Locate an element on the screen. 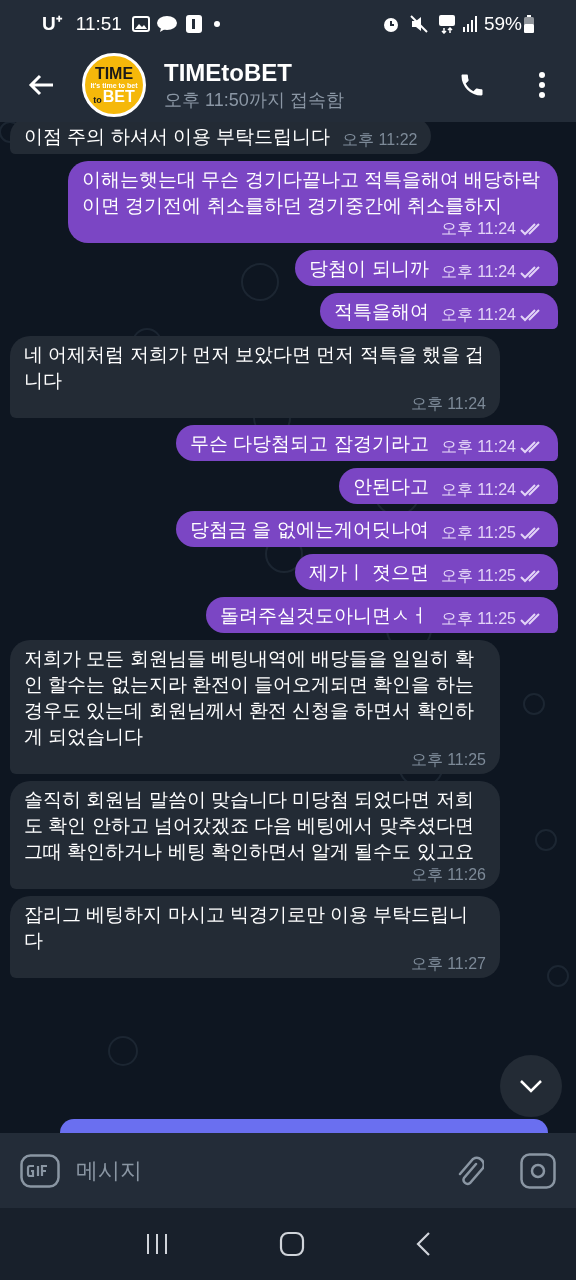 The width and height of the screenshot is (576, 1280). recent-apps-icon is located at coordinates (157, 1244).